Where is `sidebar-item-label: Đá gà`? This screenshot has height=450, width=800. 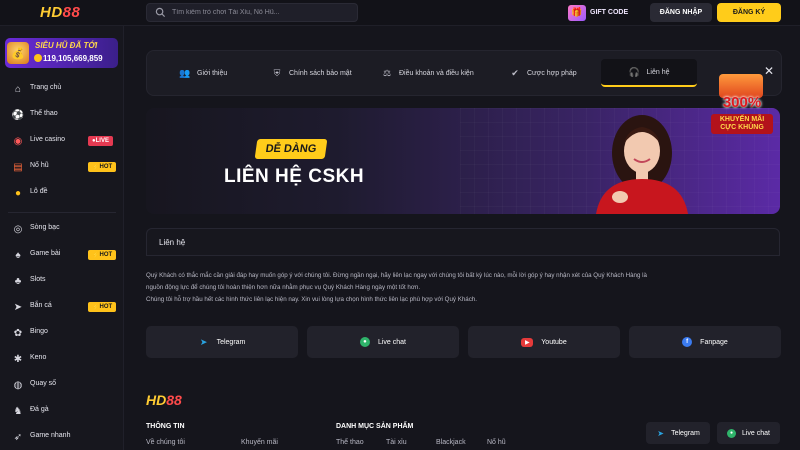
sidebar-item-label: Đá gà is located at coordinates (39, 409).